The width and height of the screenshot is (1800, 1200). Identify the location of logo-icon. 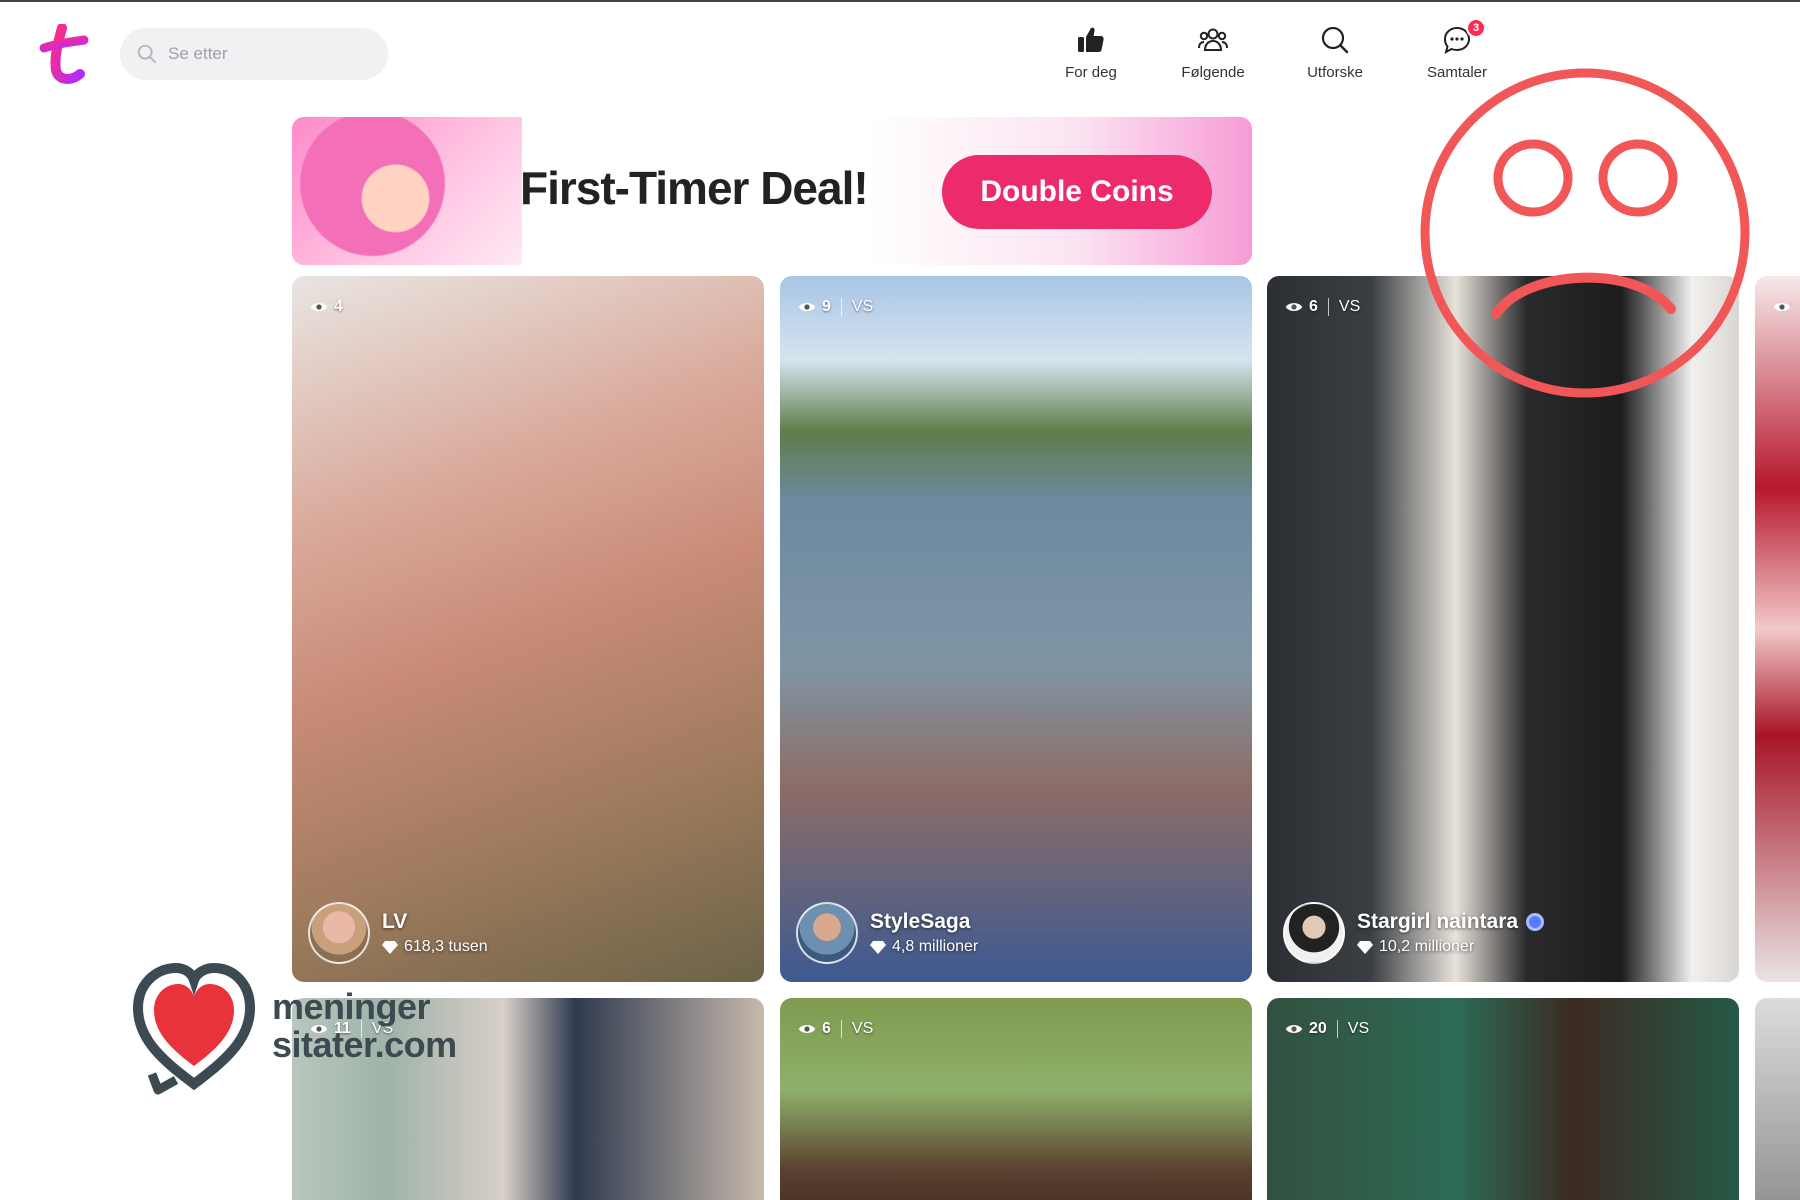
(64, 53).